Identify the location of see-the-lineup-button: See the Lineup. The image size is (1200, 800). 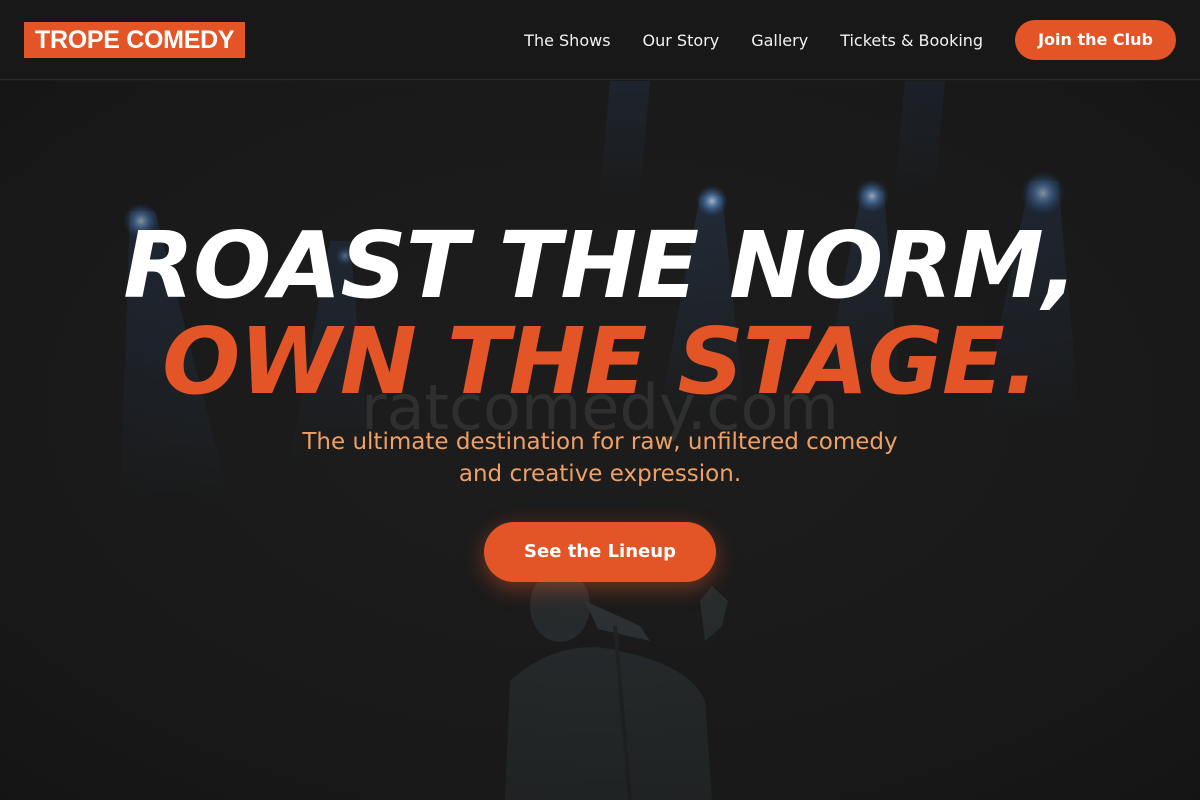
(600, 552).